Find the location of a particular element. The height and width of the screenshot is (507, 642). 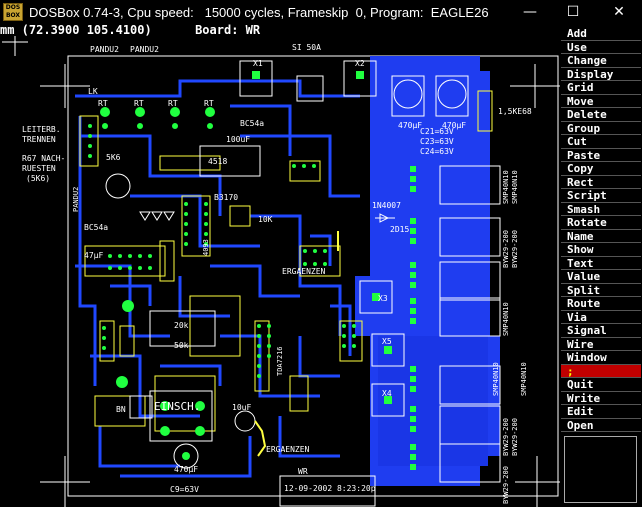

cursor-coordinates: mm (72.3900 105.4100) is located at coordinates (76, 30).